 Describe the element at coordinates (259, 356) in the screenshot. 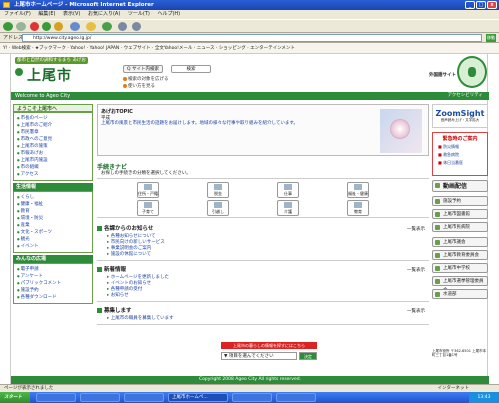

I see `category-select: ▼ 項目を選んでください` at that location.